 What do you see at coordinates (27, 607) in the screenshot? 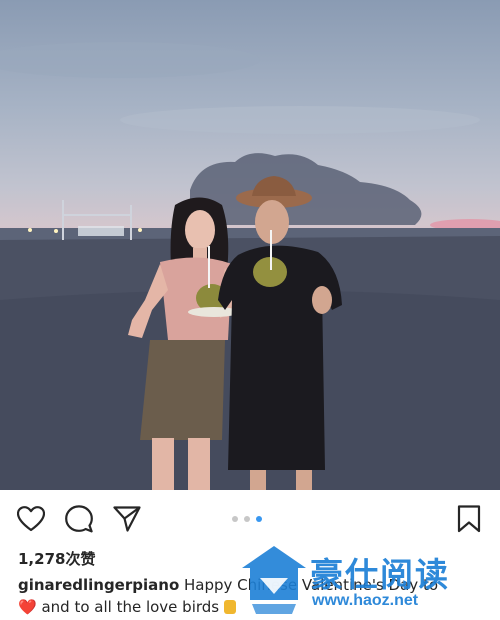
I see `heart-emoji: ❤️` at bounding box center [27, 607].